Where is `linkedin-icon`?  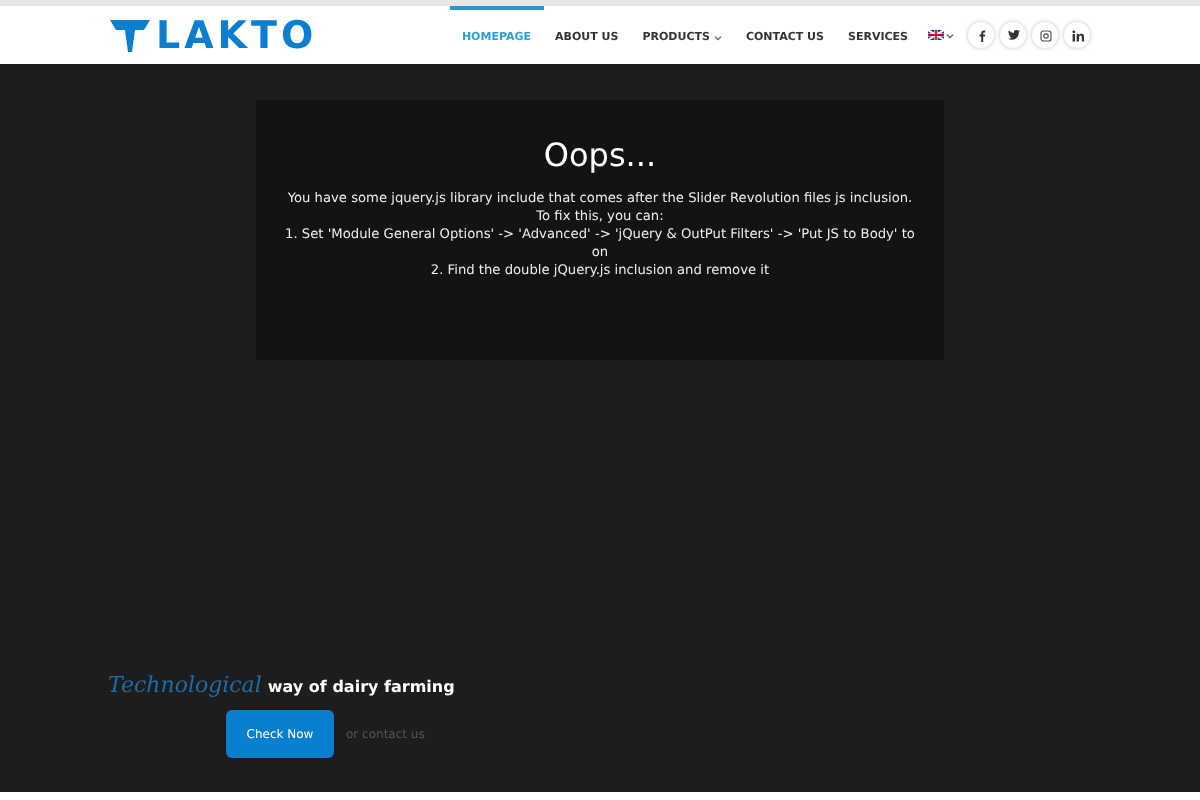
linkedin-icon is located at coordinates (1077, 35).